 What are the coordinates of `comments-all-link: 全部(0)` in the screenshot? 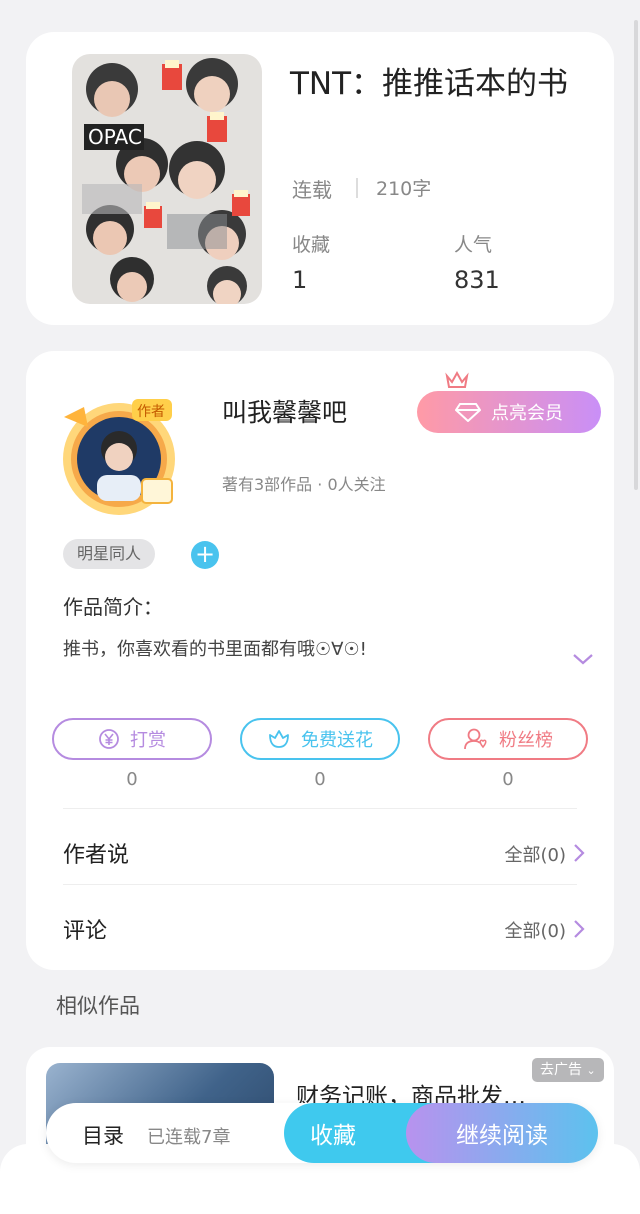 It's located at (516, 930).